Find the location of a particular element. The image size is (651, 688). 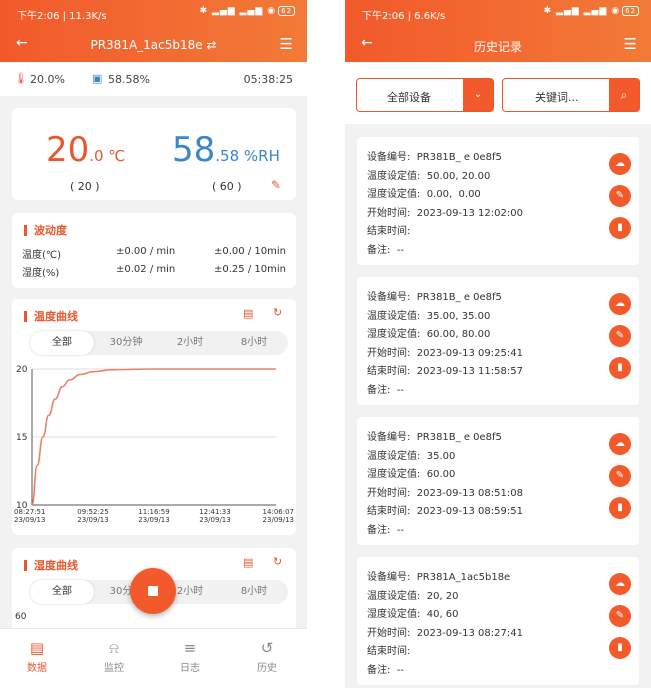

y-tick-label: 20 is located at coordinates (22, 370).